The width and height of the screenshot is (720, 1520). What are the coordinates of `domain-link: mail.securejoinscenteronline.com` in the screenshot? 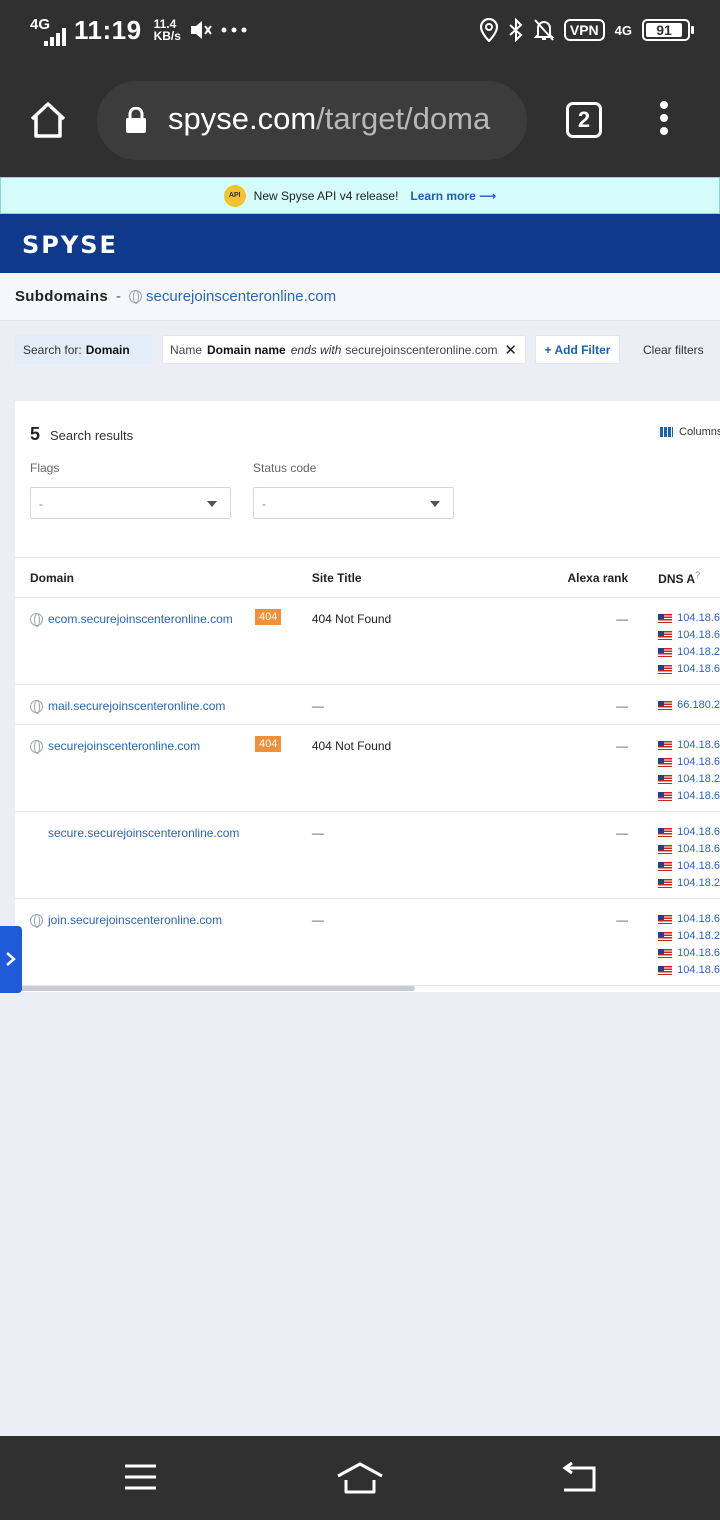 It's located at (127, 706).